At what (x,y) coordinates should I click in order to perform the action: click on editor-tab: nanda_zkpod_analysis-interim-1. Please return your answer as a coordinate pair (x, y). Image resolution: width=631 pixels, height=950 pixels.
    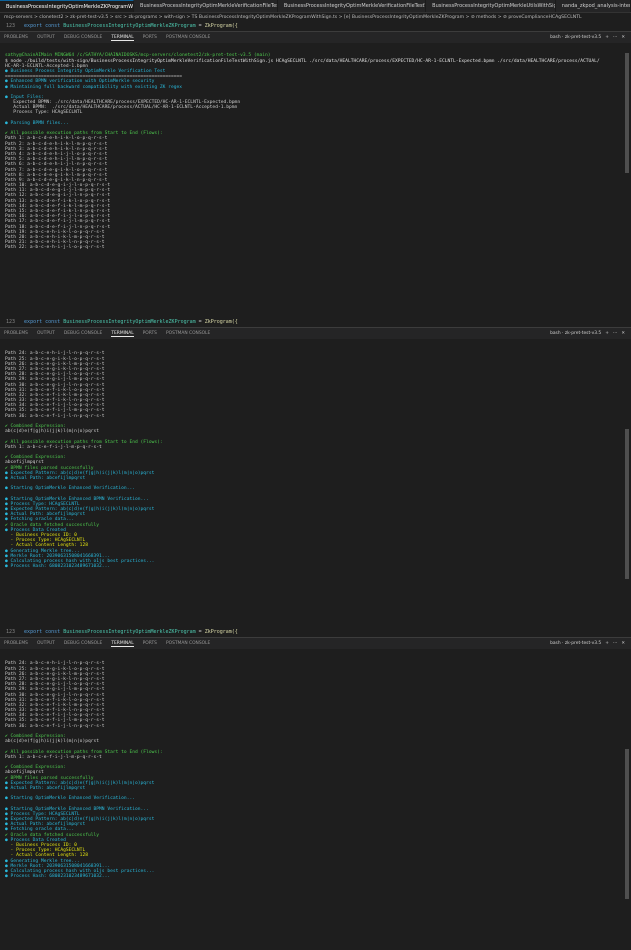
    Looking at the image, I should click on (593, 6).